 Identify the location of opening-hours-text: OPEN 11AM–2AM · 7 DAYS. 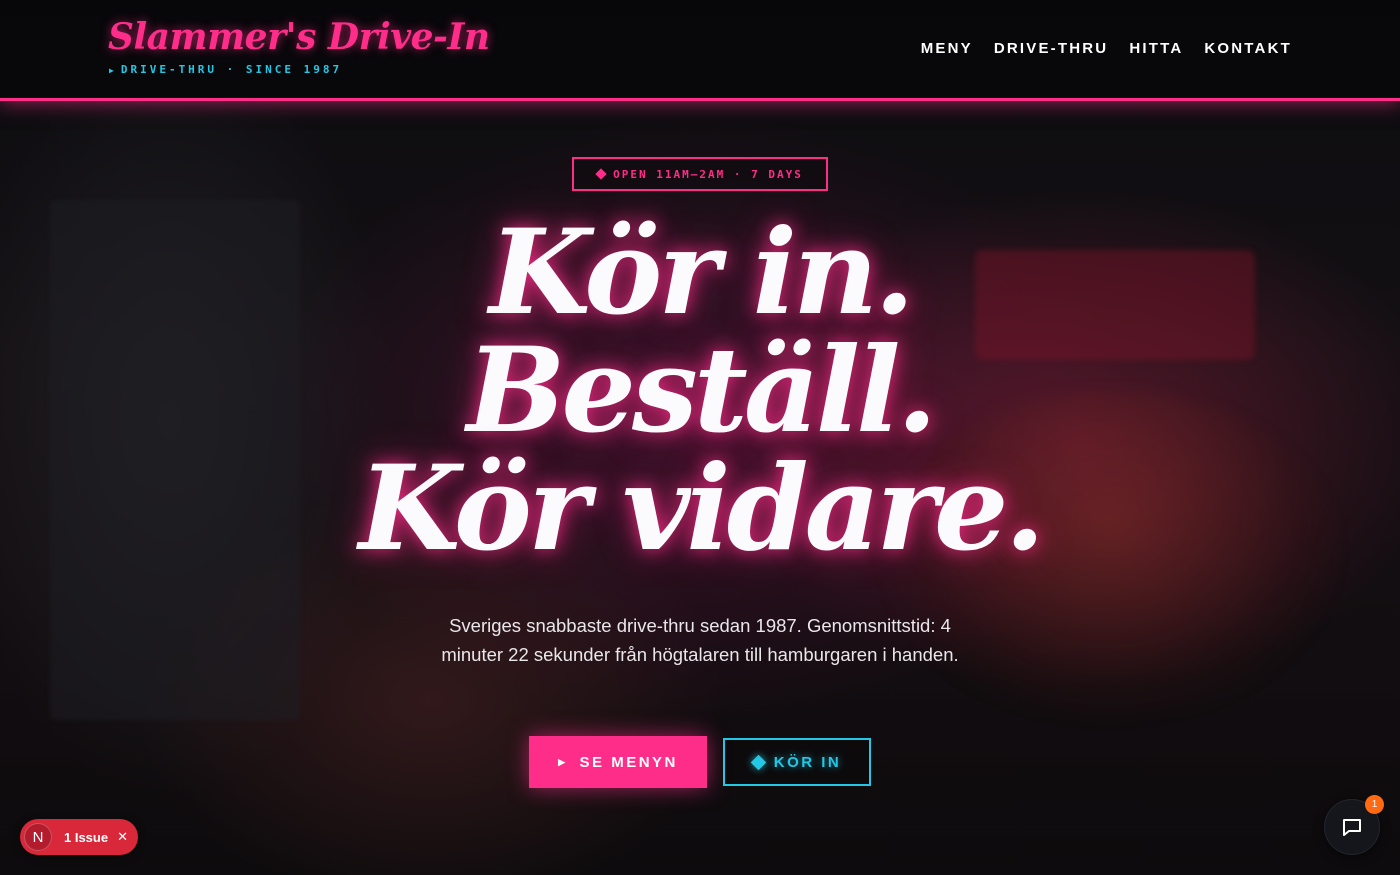
(708, 174).